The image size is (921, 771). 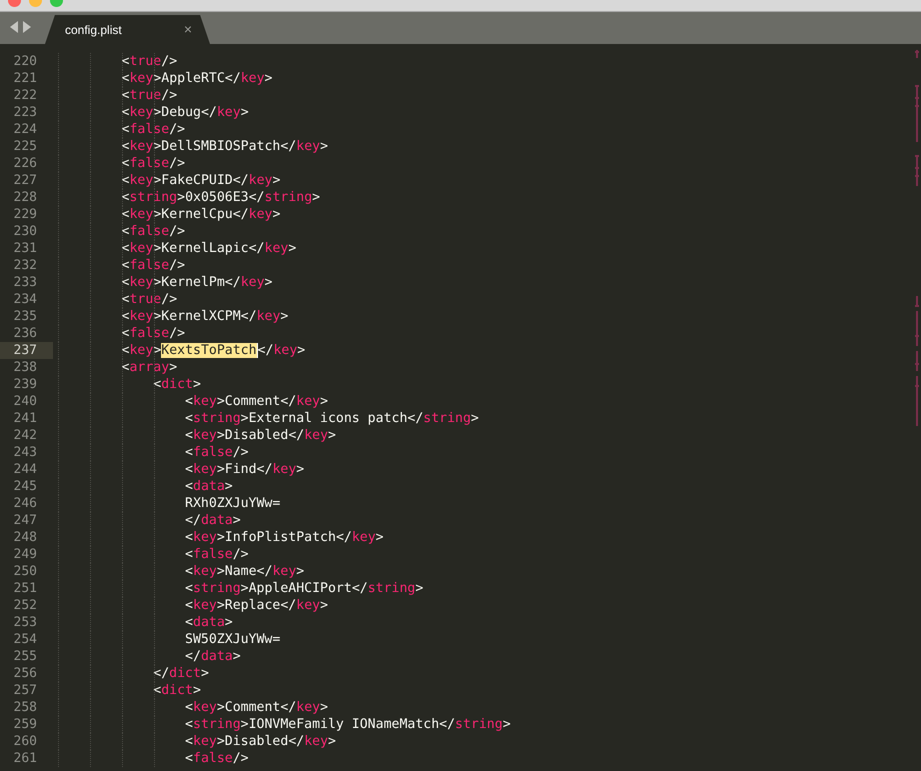 I want to click on code-line: RXh0ZXJuYWw=, so click(x=232, y=503).